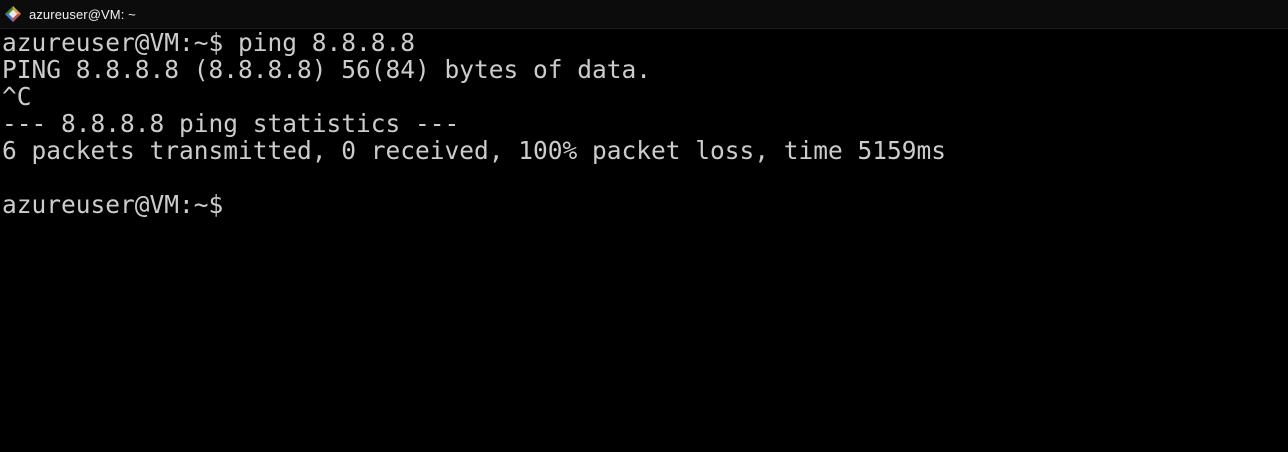 The height and width of the screenshot is (452, 1288). What do you see at coordinates (113, 204) in the screenshot?
I see `terminal-line-prompt: azureuser@VM:~$` at bounding box center [113, 204].